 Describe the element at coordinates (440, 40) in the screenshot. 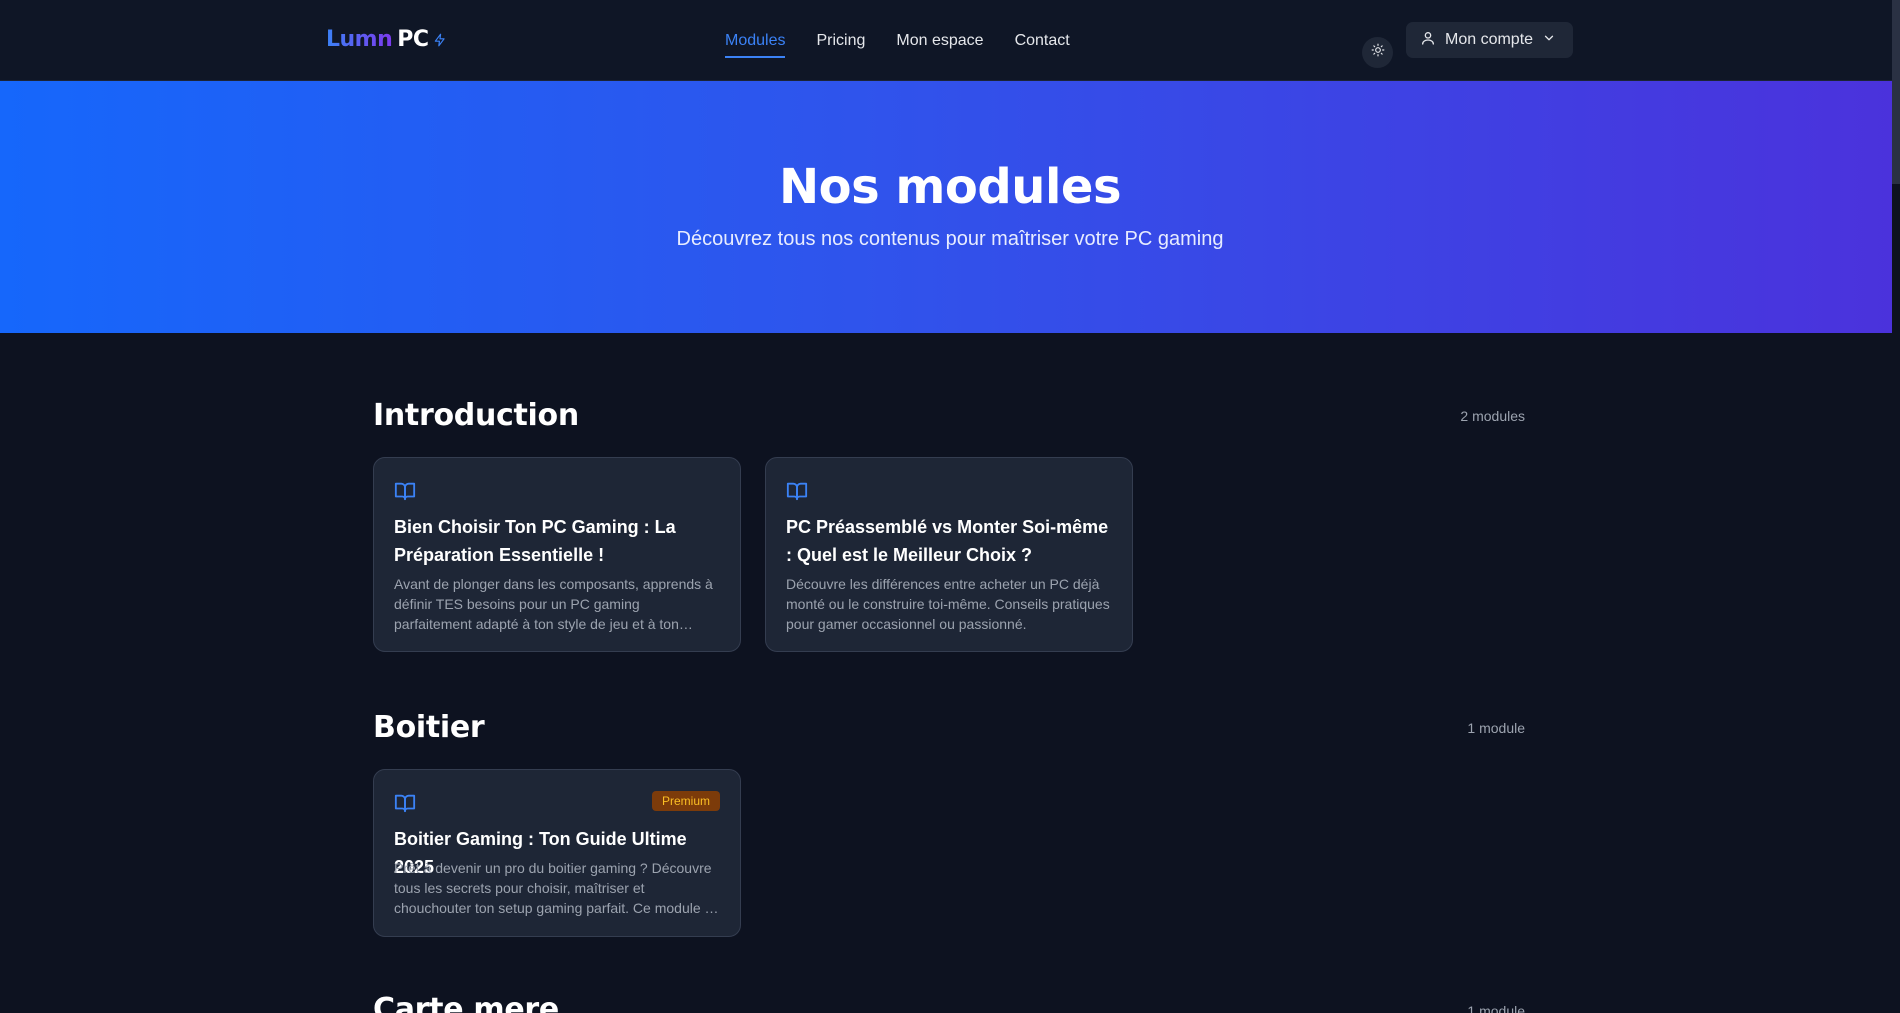

I see `lightning-icon` at that location.